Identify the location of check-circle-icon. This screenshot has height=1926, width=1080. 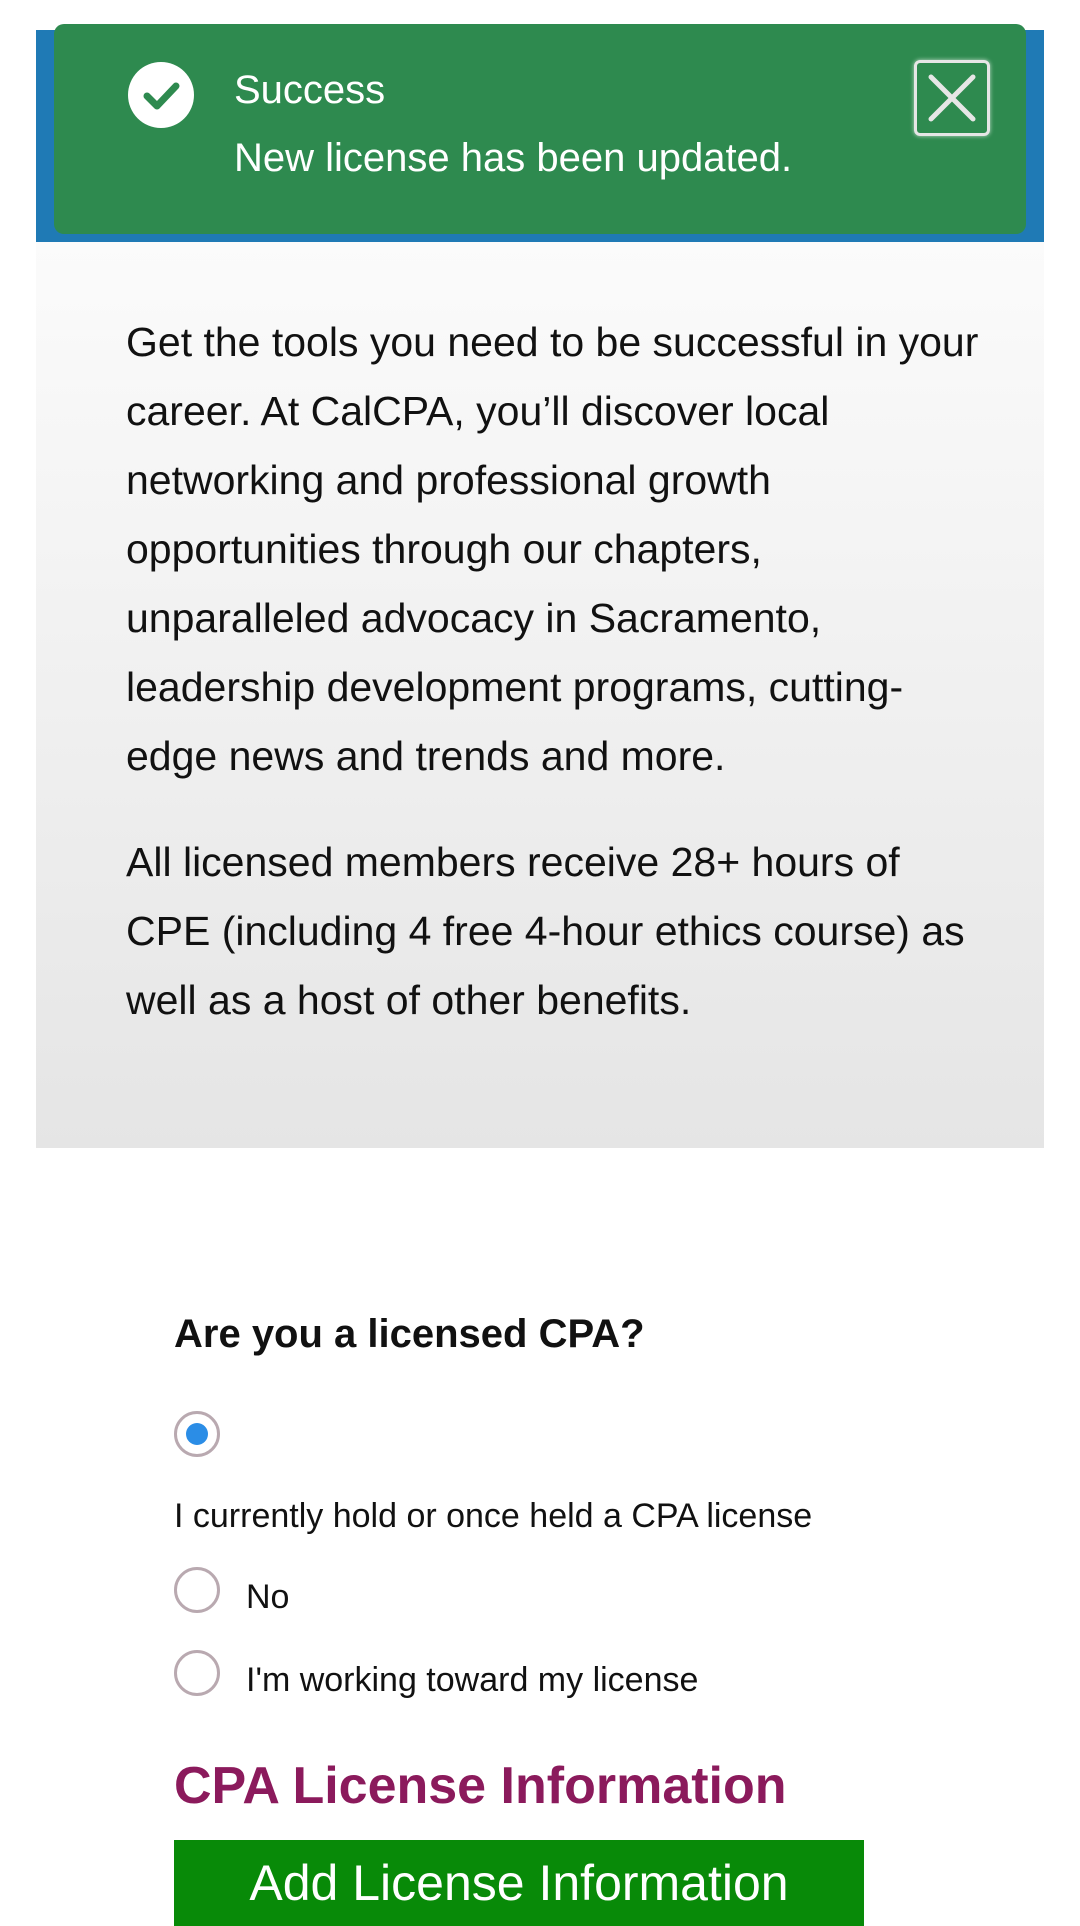
(161, 95).